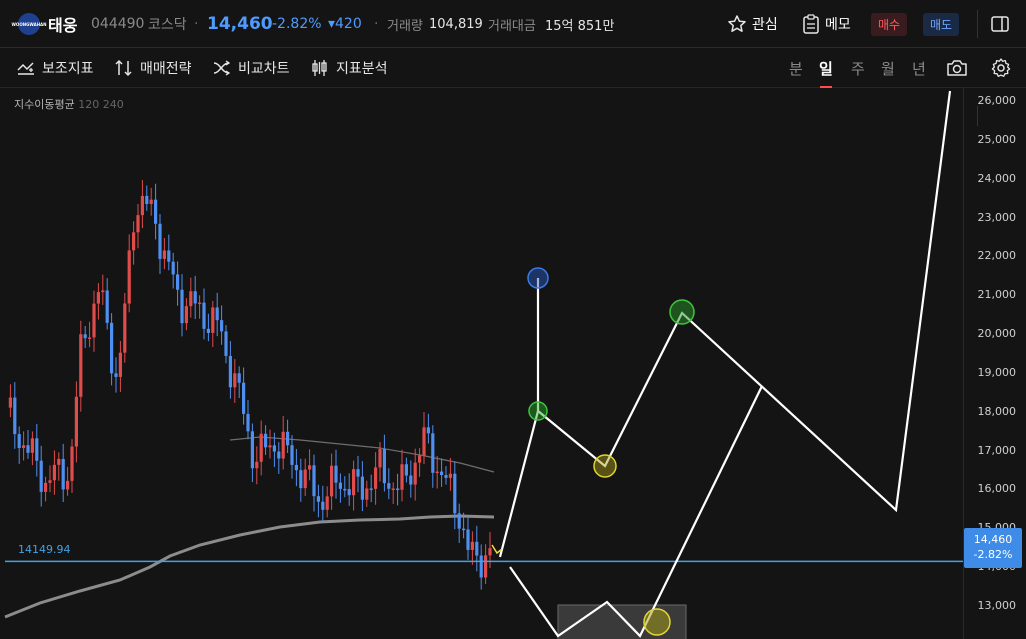  I want to click on compare-button: 비교차트, so click(251, 68).